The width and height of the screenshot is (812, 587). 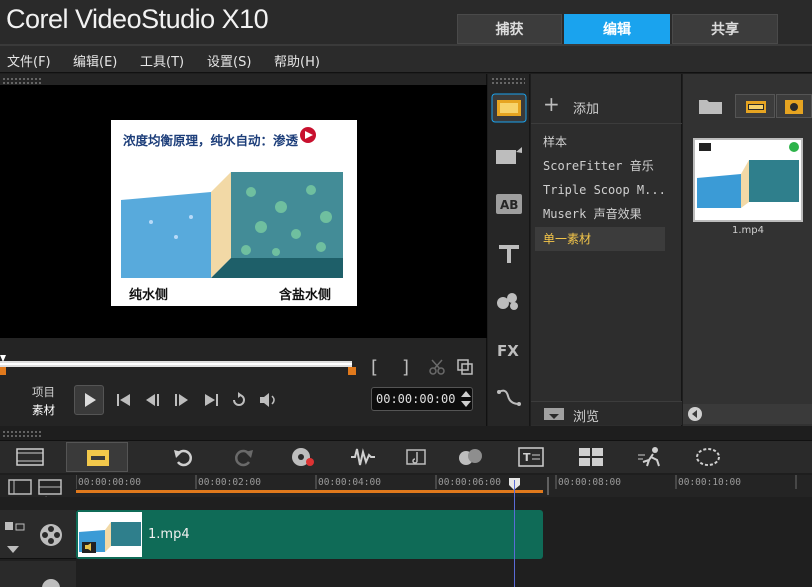 I want to click on menu-tools: 工具(T), so click(x=162, y=60).